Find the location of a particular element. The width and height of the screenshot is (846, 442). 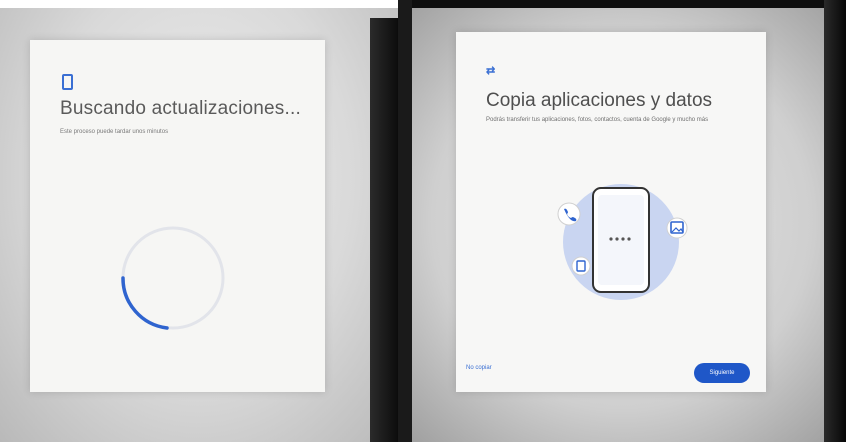

device-bezel-left is located at coordinates (405, 221).